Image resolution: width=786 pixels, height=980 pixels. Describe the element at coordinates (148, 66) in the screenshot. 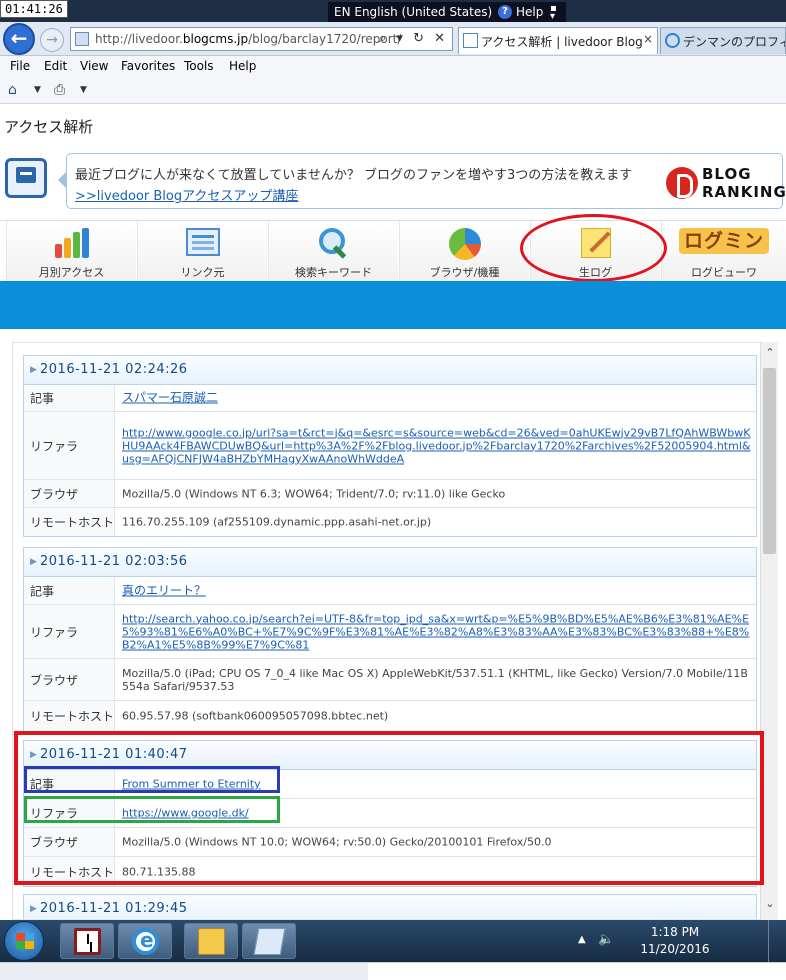

I see `menu-favorites: Favorites` at that location.